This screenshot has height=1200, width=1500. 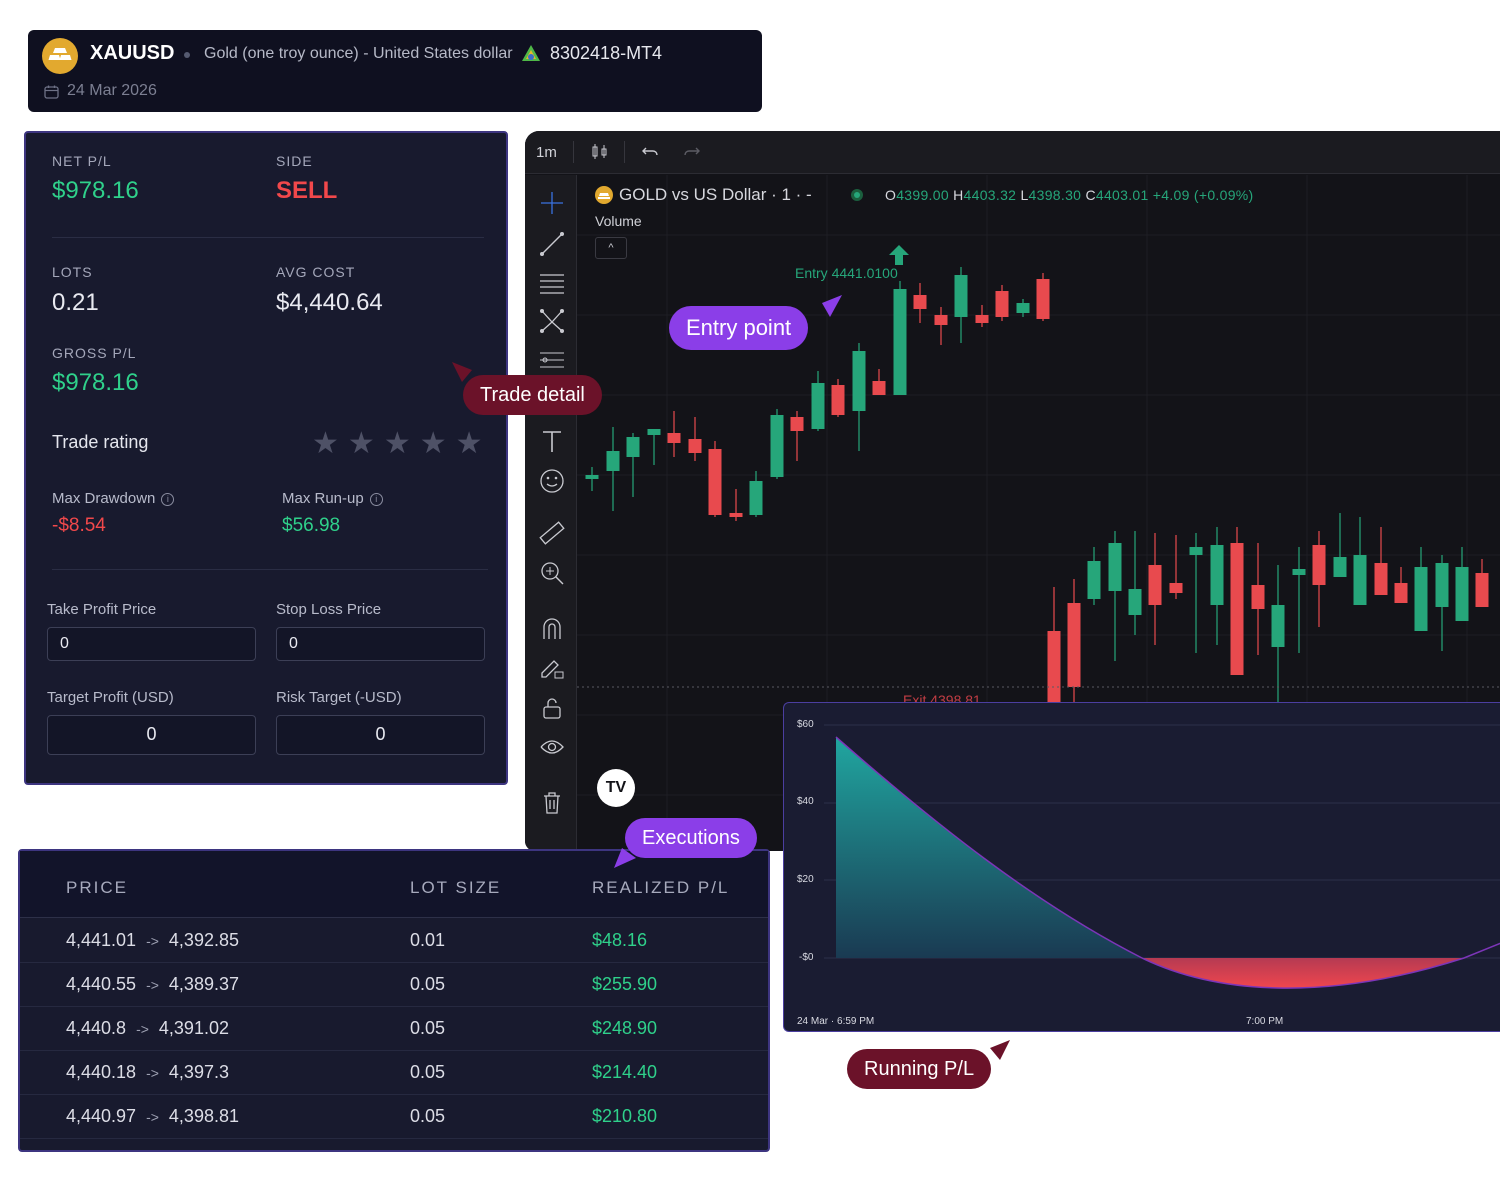 What do you see at coordinates (552, 443) in the screenshot?
I see `text-icon` at bounding box center [552, 443].